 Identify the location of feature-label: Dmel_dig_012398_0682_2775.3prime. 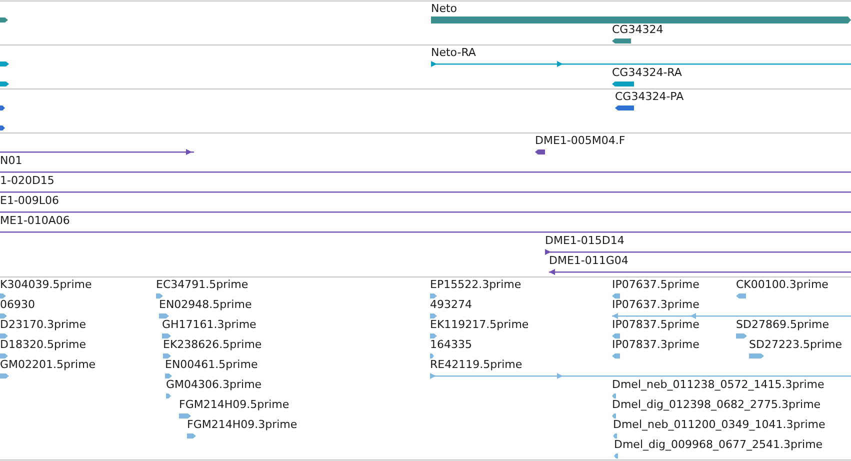
(716, 405).